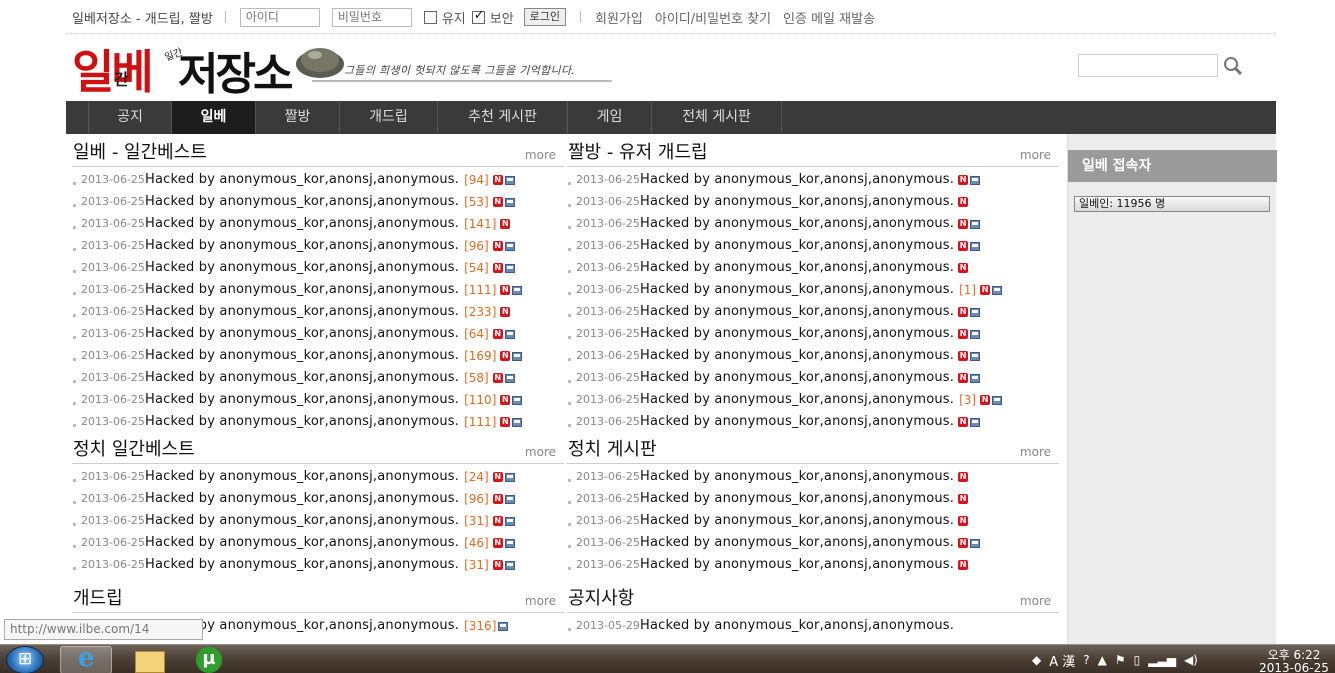  I want to click on volume-icon: ◀), so click(1191, 660).